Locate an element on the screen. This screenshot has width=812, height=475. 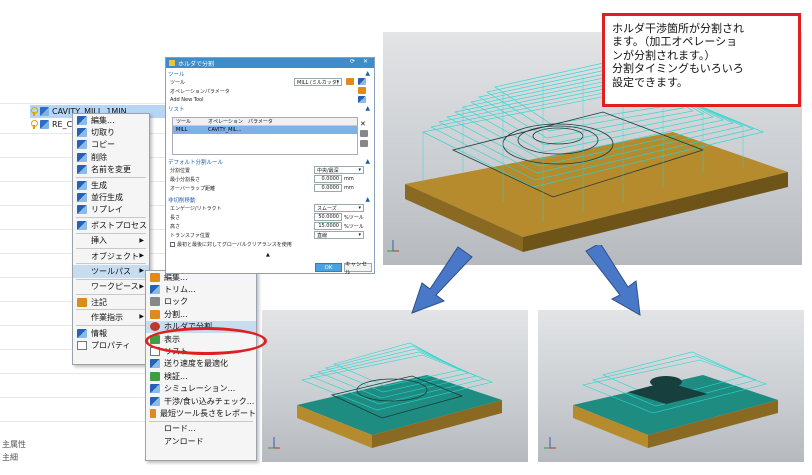
context-menu-item: ワークピース ▶ is located at coordinates (111, 287).